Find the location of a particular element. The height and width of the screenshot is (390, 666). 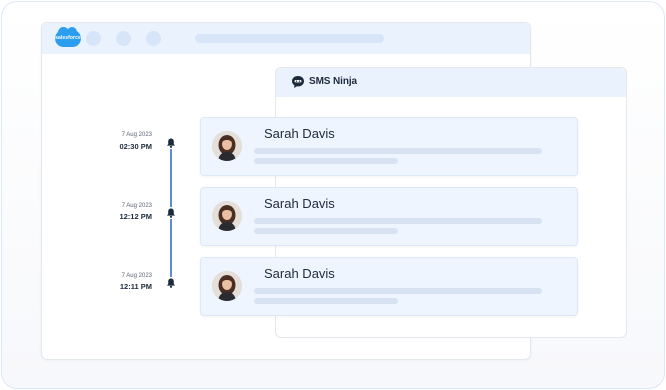

sms-ninja-title: SMS Ninja is located at coordinates (333, 81).